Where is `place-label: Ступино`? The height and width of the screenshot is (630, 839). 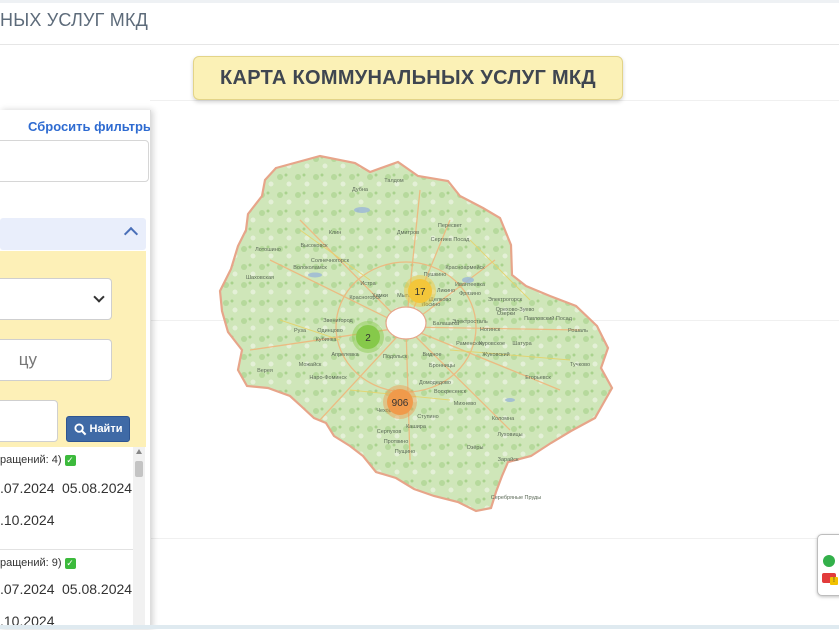
place-label: Ступино is located at coordinates (427, 417).